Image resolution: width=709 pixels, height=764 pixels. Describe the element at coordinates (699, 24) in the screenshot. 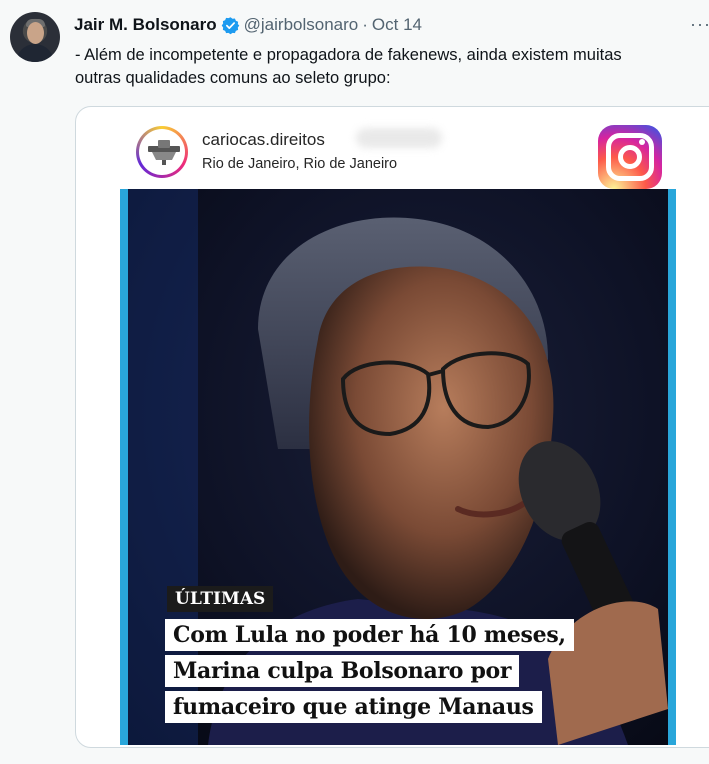

I see `more-options-icon: ···` at that location.